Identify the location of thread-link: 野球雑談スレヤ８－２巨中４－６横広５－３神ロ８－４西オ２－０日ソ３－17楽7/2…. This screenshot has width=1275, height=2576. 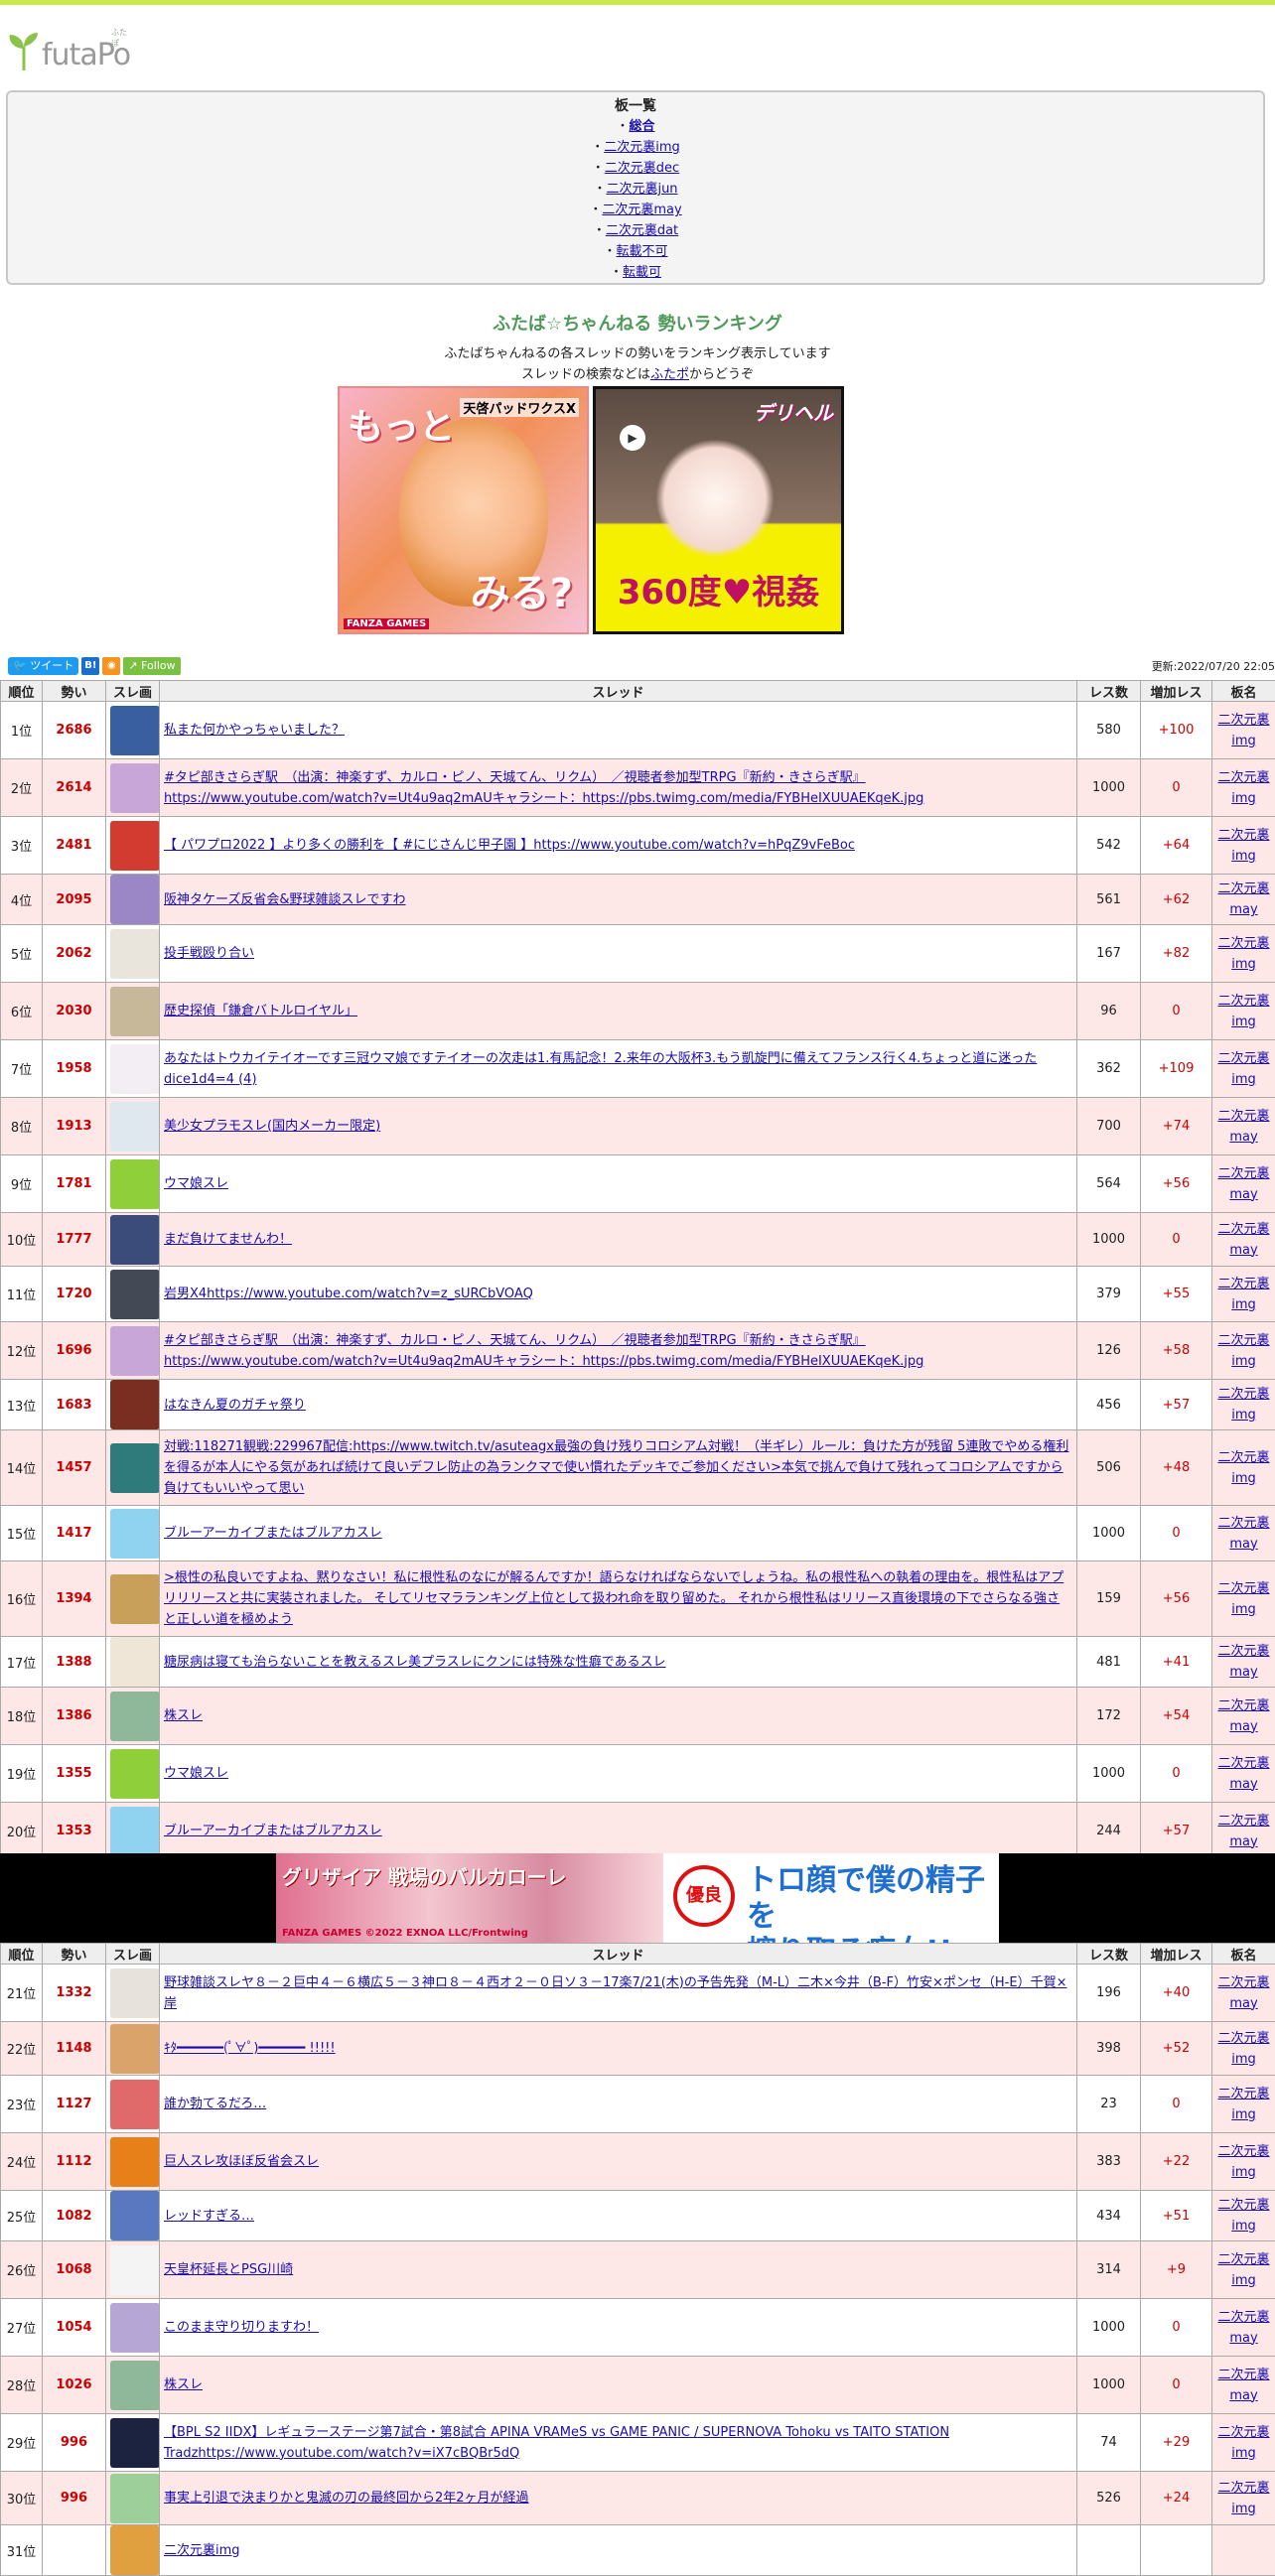
(615, 1993).